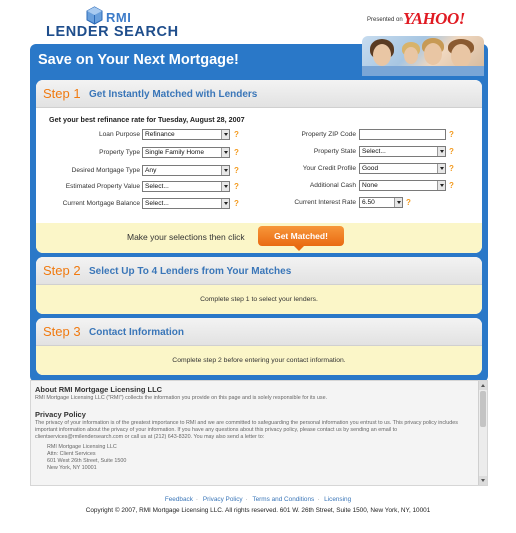 This screenshot has height=533, width=516. What do you see at coordinates (94, 15) in the screenshot?
I see `cube-logo-icon` at bounding box center [94, 15].